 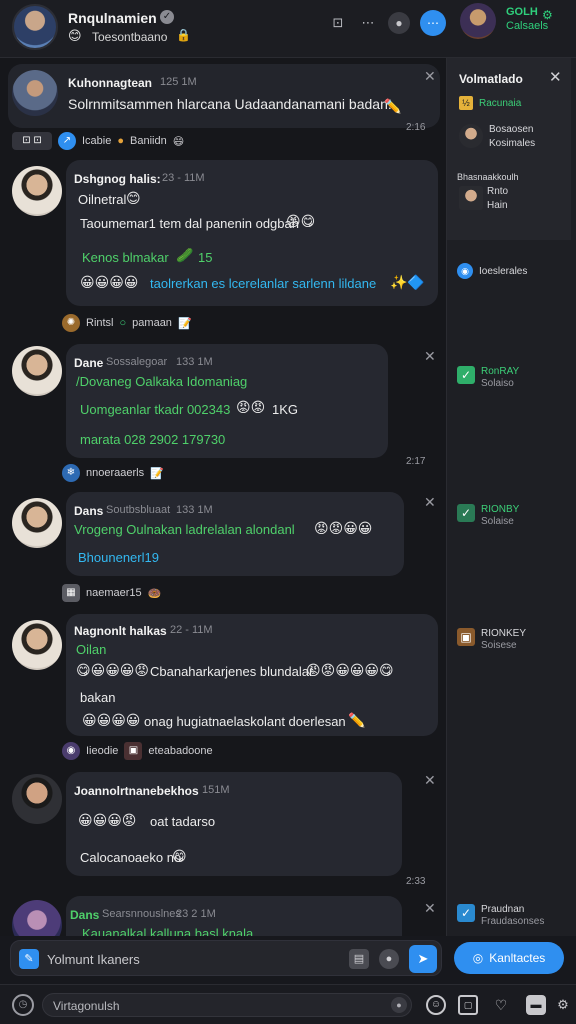 What do you see at coordinates (71, 473) in the screenshot?
I see `sparkle-icon: ❄` at bounding box center [71, 473].